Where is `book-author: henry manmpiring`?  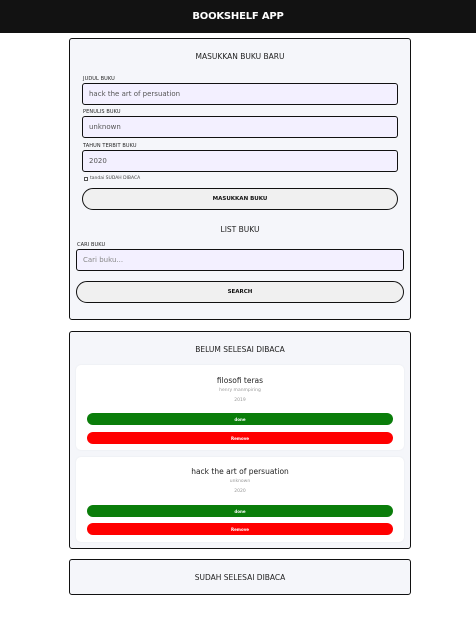 book-author: henry manmpiring is located at coordinates (240, 390).